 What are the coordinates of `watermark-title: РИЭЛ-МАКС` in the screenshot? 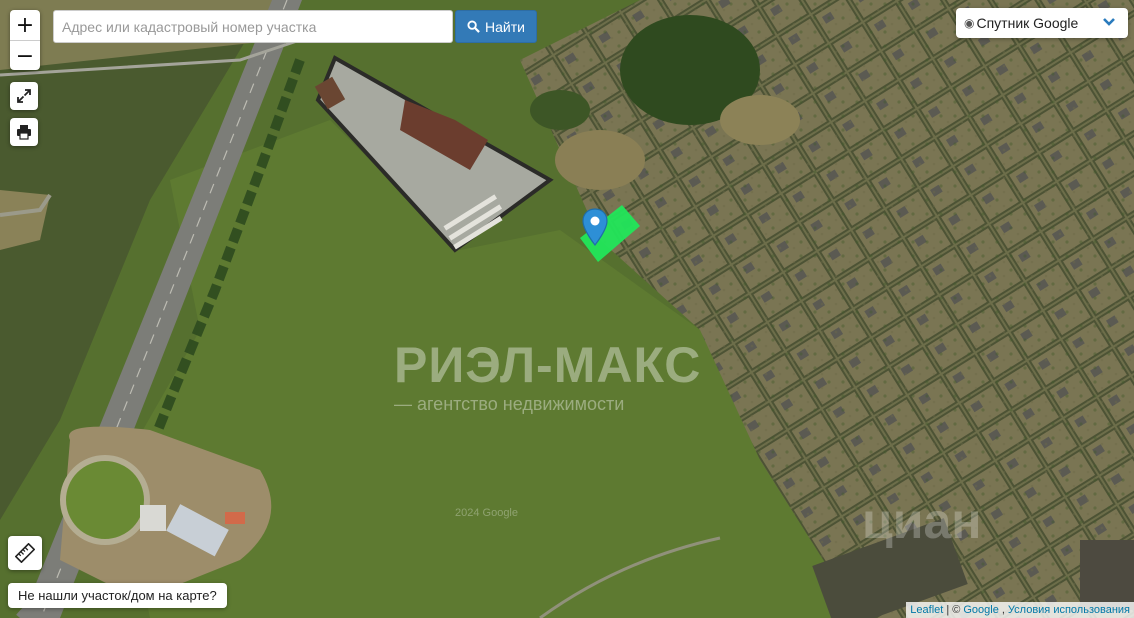 It's located at (548, 365).